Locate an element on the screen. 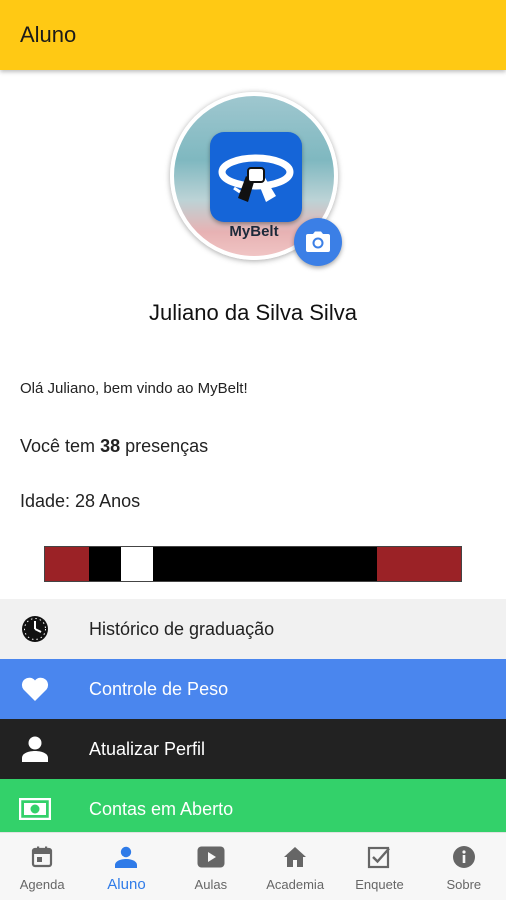 The height and width of the screenshot is (900, 506). belt-graphic is located at coordinates (253, 564).